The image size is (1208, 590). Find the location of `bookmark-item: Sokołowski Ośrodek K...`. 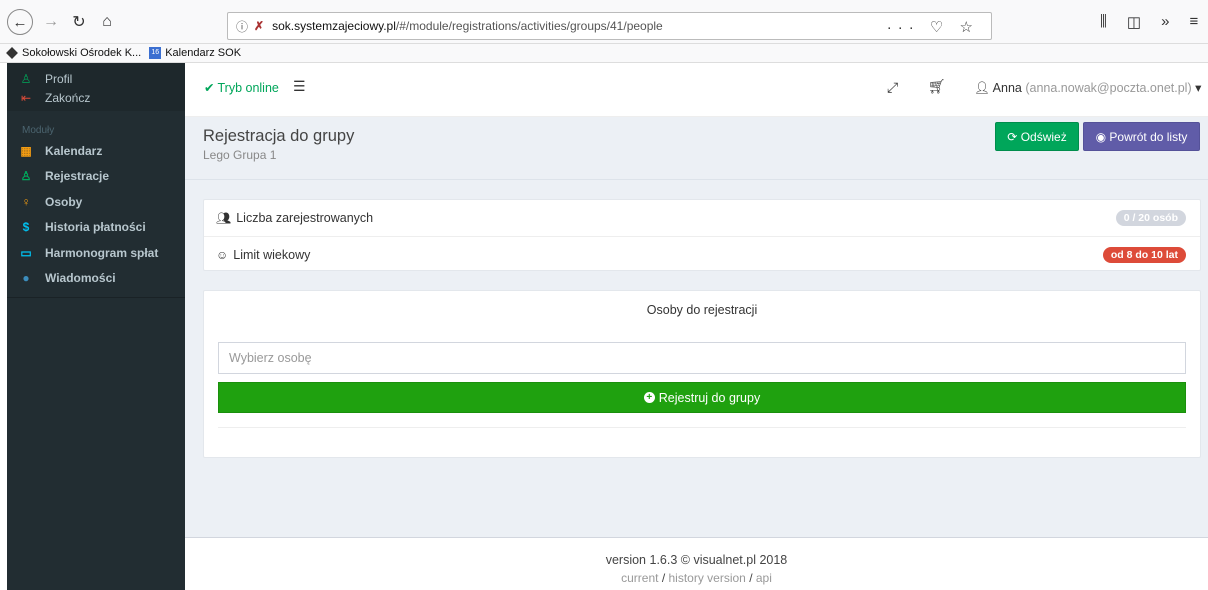

bookmark-item: Sokołowski Ośrodek K... is located at coordinates (73, 53).